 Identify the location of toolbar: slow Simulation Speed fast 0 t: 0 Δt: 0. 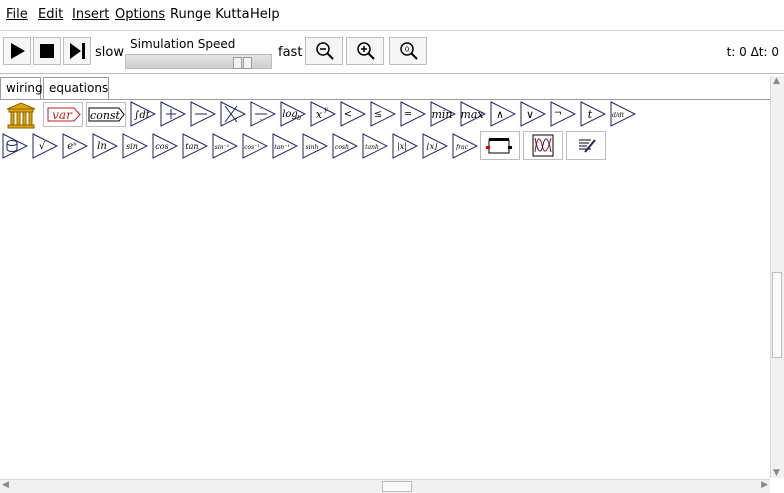
(392, 52).